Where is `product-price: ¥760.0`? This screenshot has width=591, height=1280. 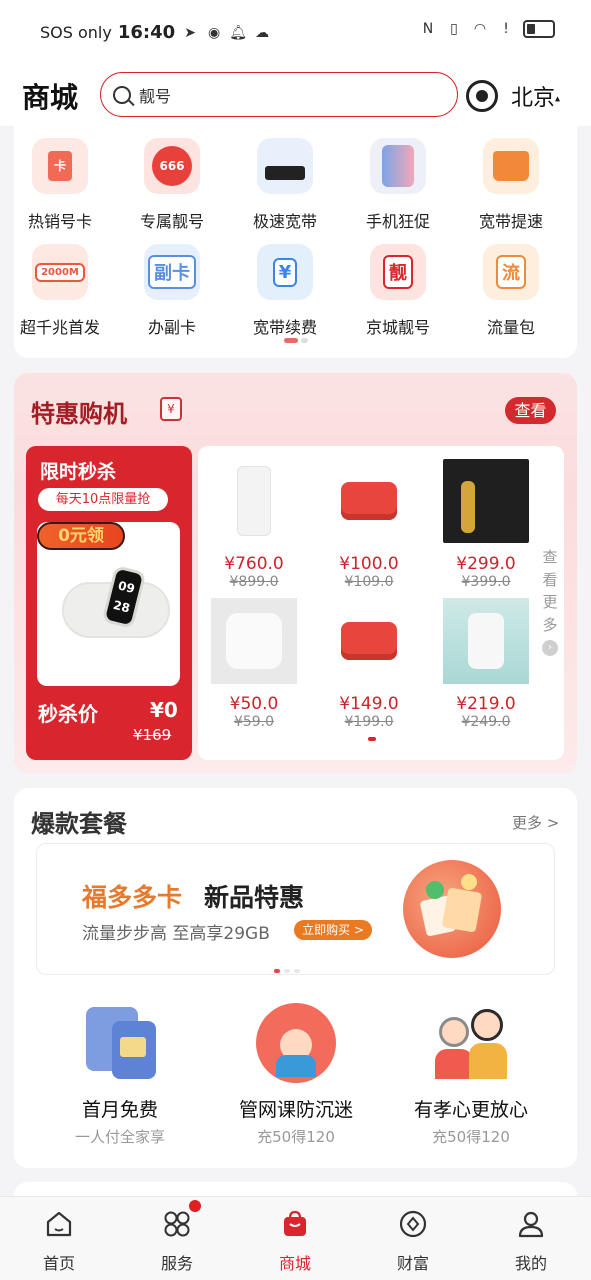
product-price: ¥760.0 is located at coordinates (254, 564).